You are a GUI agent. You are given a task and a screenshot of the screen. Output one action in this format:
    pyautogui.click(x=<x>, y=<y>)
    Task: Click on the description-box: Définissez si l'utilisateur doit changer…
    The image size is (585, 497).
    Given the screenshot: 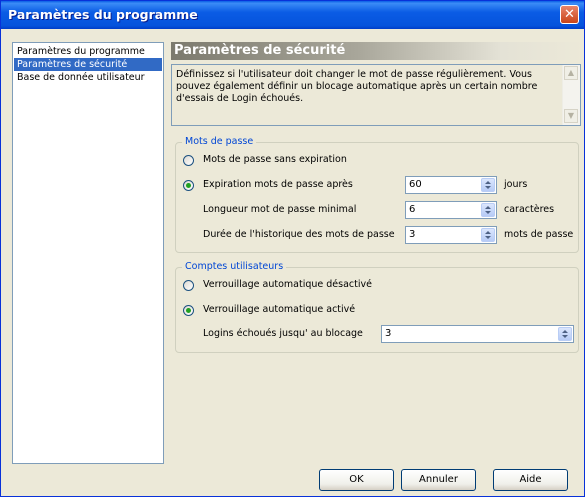 What is the action you would take?
    pyautogui.click(x=376, y=95)
    